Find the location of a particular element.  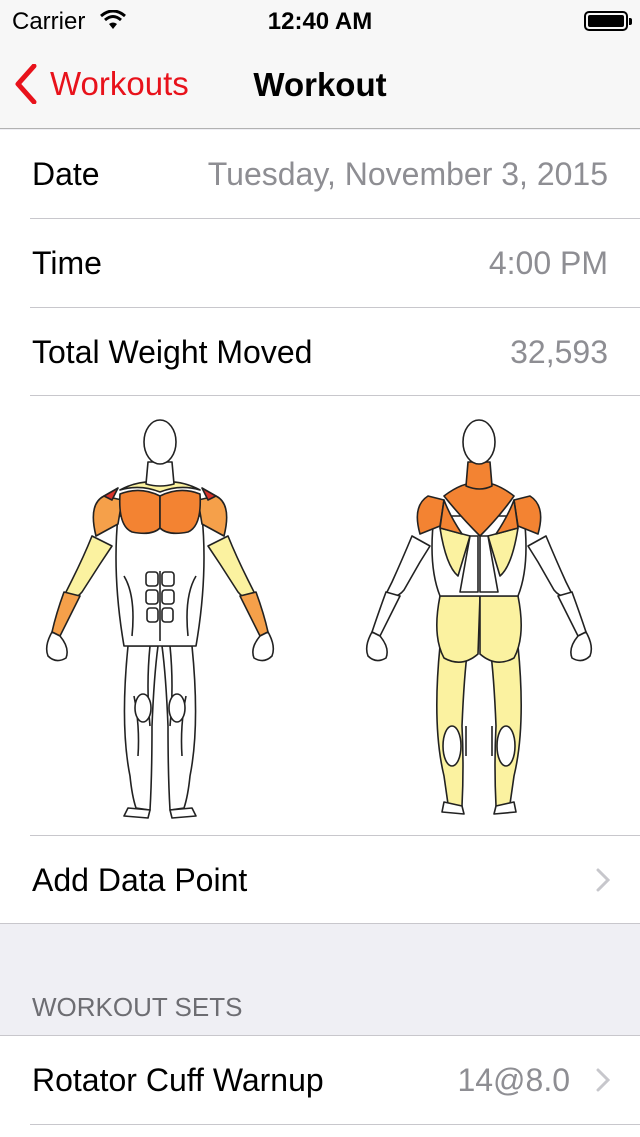

page-title: Workout is located at coordinates (320, 84).